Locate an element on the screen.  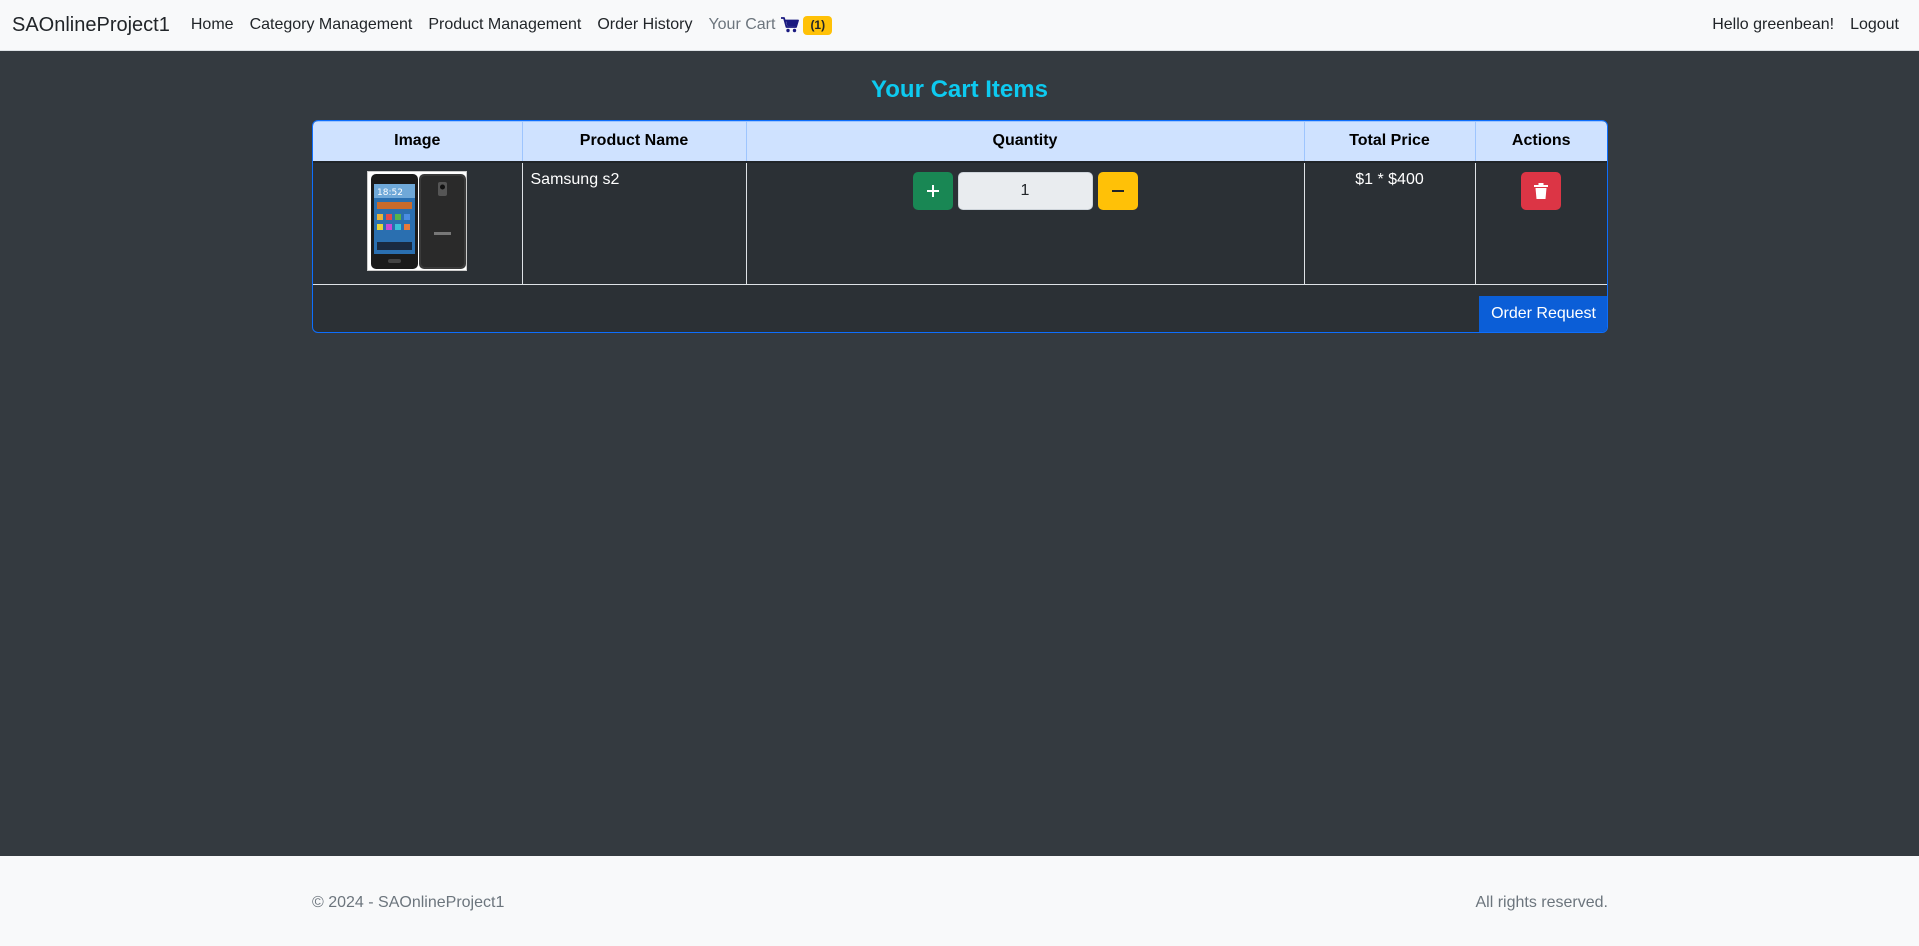
cell-product-name: Samsung s2 is located at coordinates (634, 223).